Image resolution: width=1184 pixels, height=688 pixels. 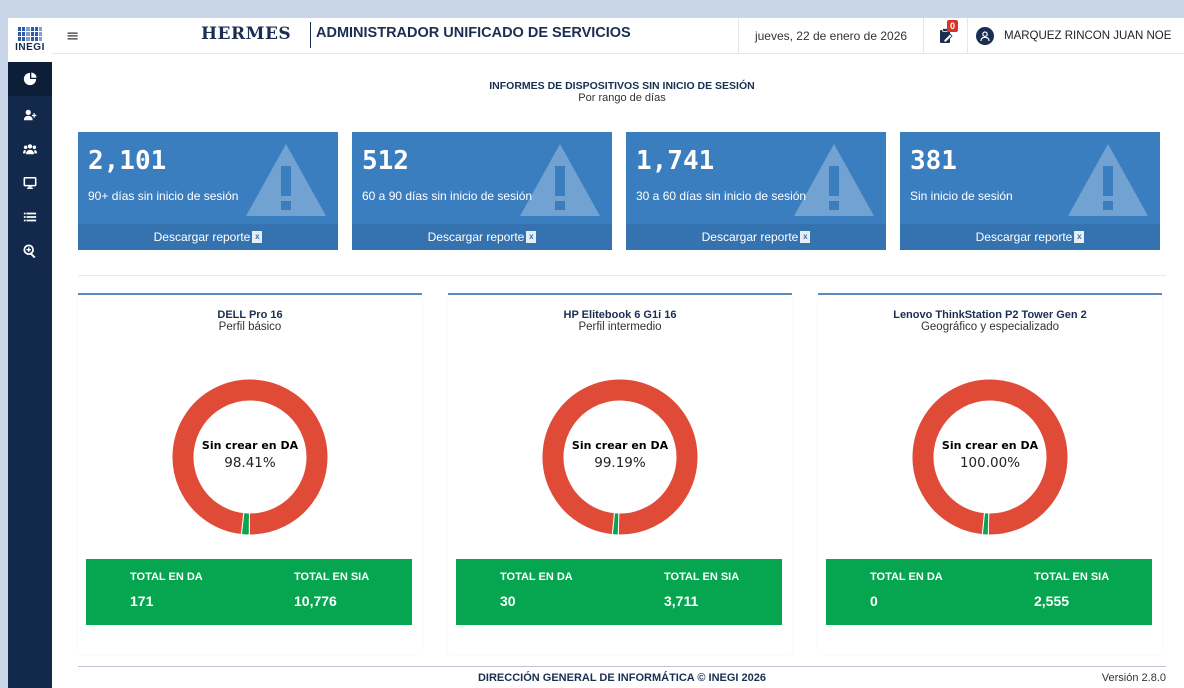 I want to click on monitor-icon, so click(x=30, y=182).